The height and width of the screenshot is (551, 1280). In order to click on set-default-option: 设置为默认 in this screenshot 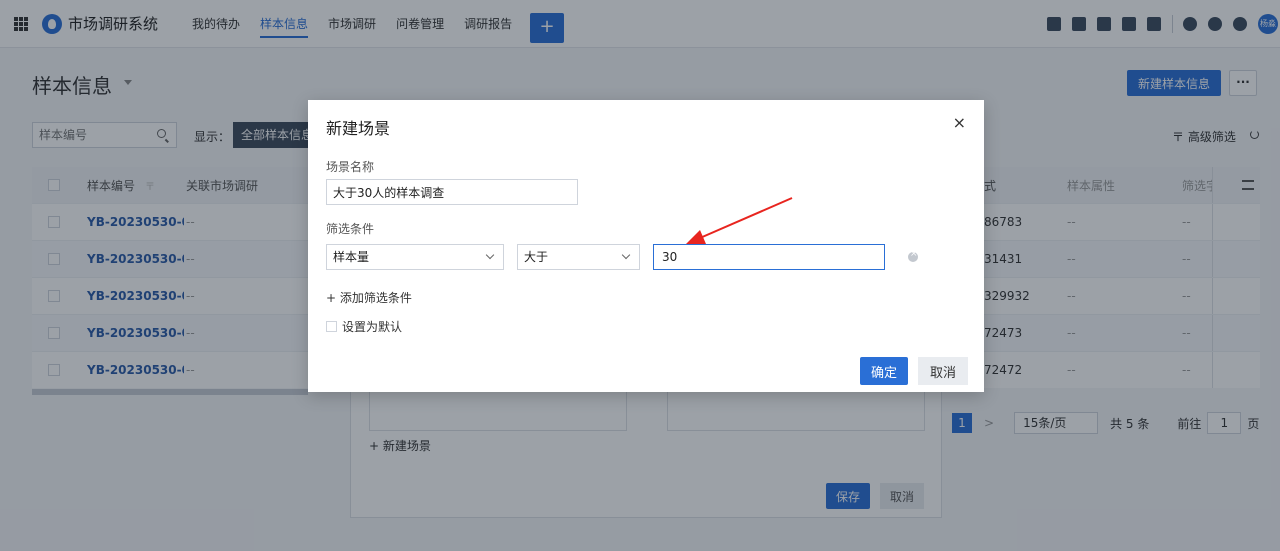, I will do `click(364, 326)`.